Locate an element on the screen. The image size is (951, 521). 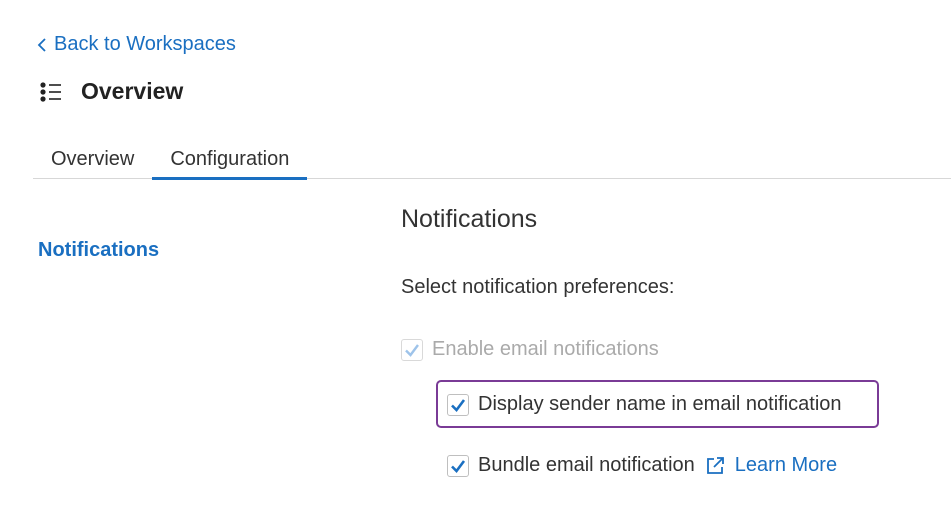
back-to-workspaces-link: Back to Workspaces is located at coordinates (136, 44).